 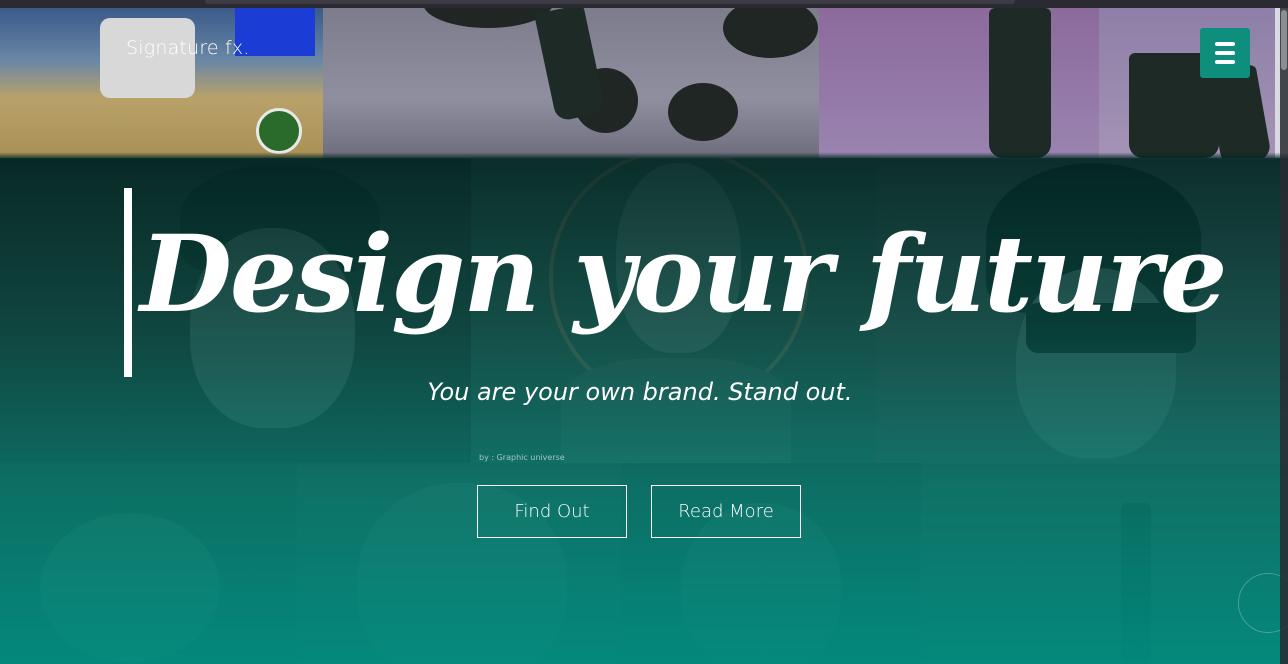 I want to click on hero-tagline: You are your own brand. Stand out., so click(x=640, y=392).